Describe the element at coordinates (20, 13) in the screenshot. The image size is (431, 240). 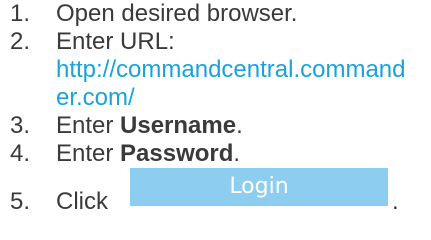
I see `step-number: 1.` at that location.